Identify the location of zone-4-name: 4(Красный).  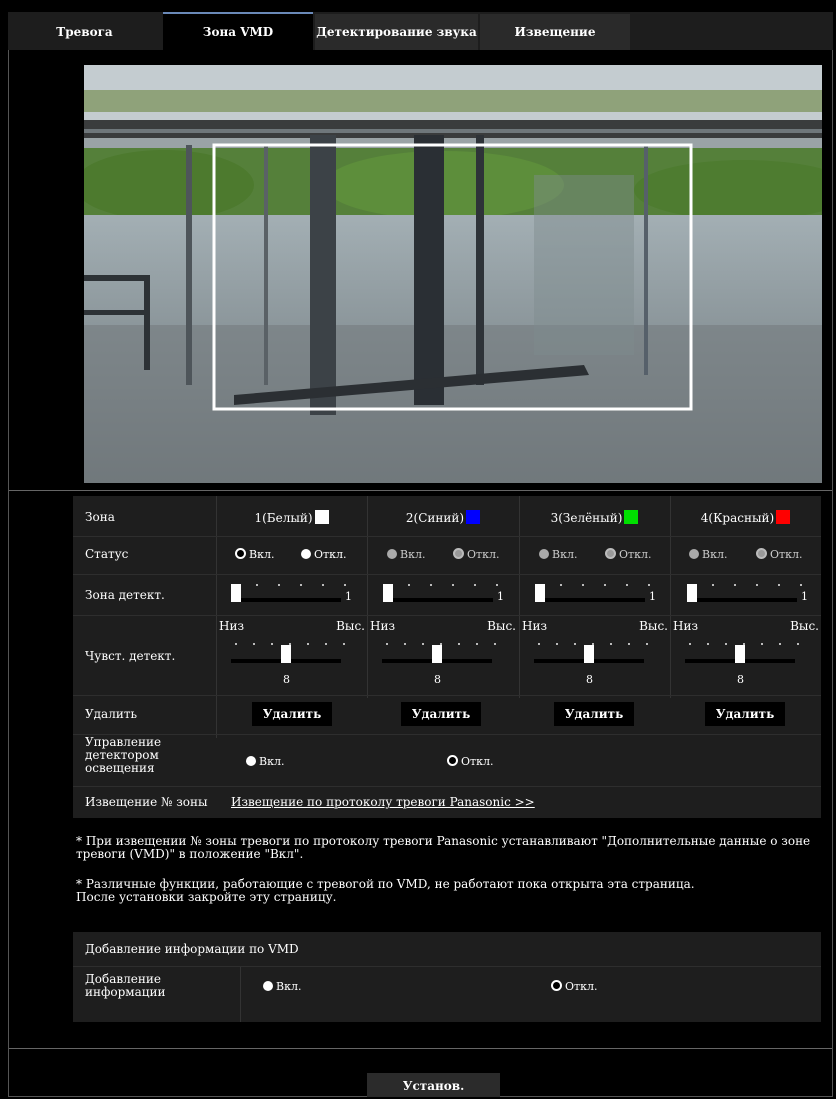
(737, 518).